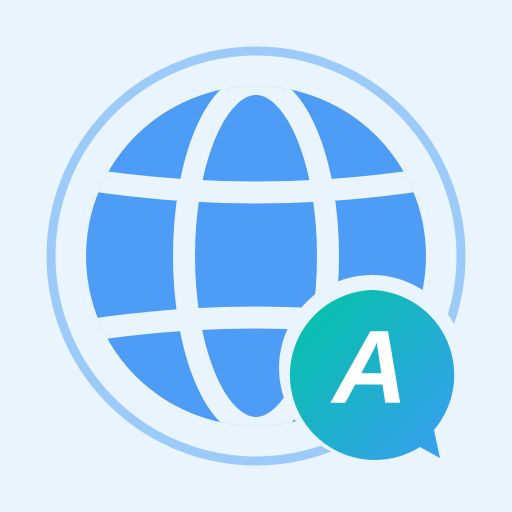  What do you see at coordinates (368, 368) in the screenshot?
I see `bubble-letter: A` at bounding box center [368, 368].